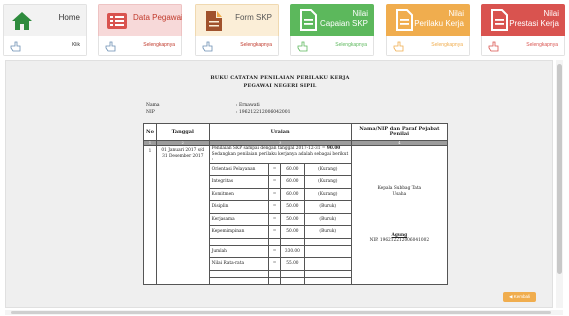 This screenshot has width=569, height=316. I want to click on card-nilai-capaian-skp-footer: Selengkapnya, so click(332, 46).